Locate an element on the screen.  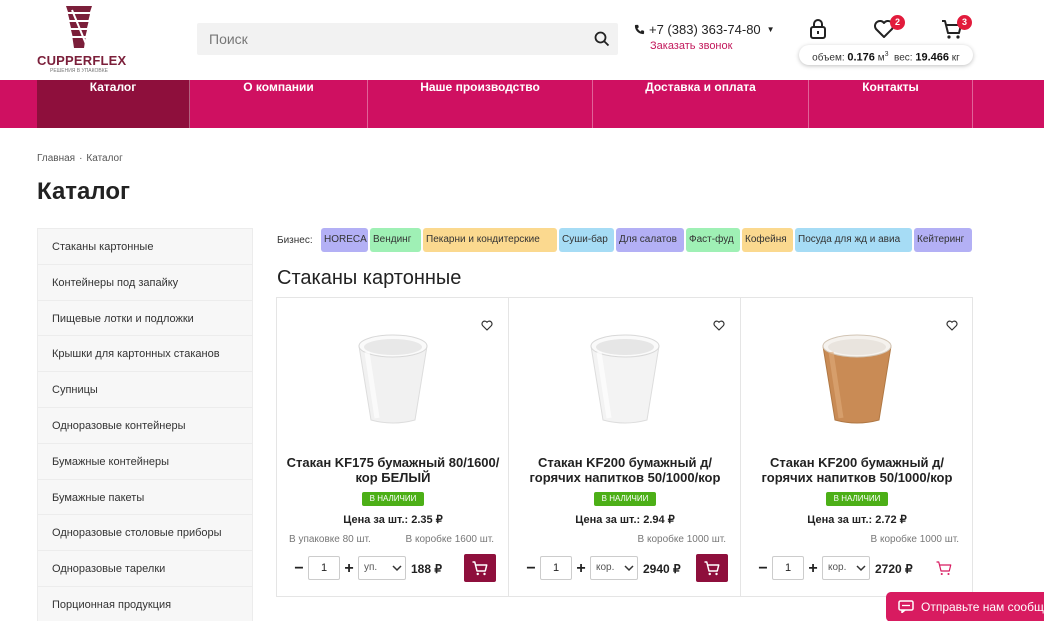
business-tag: Суши-бар is located at coordinates (586, 240).